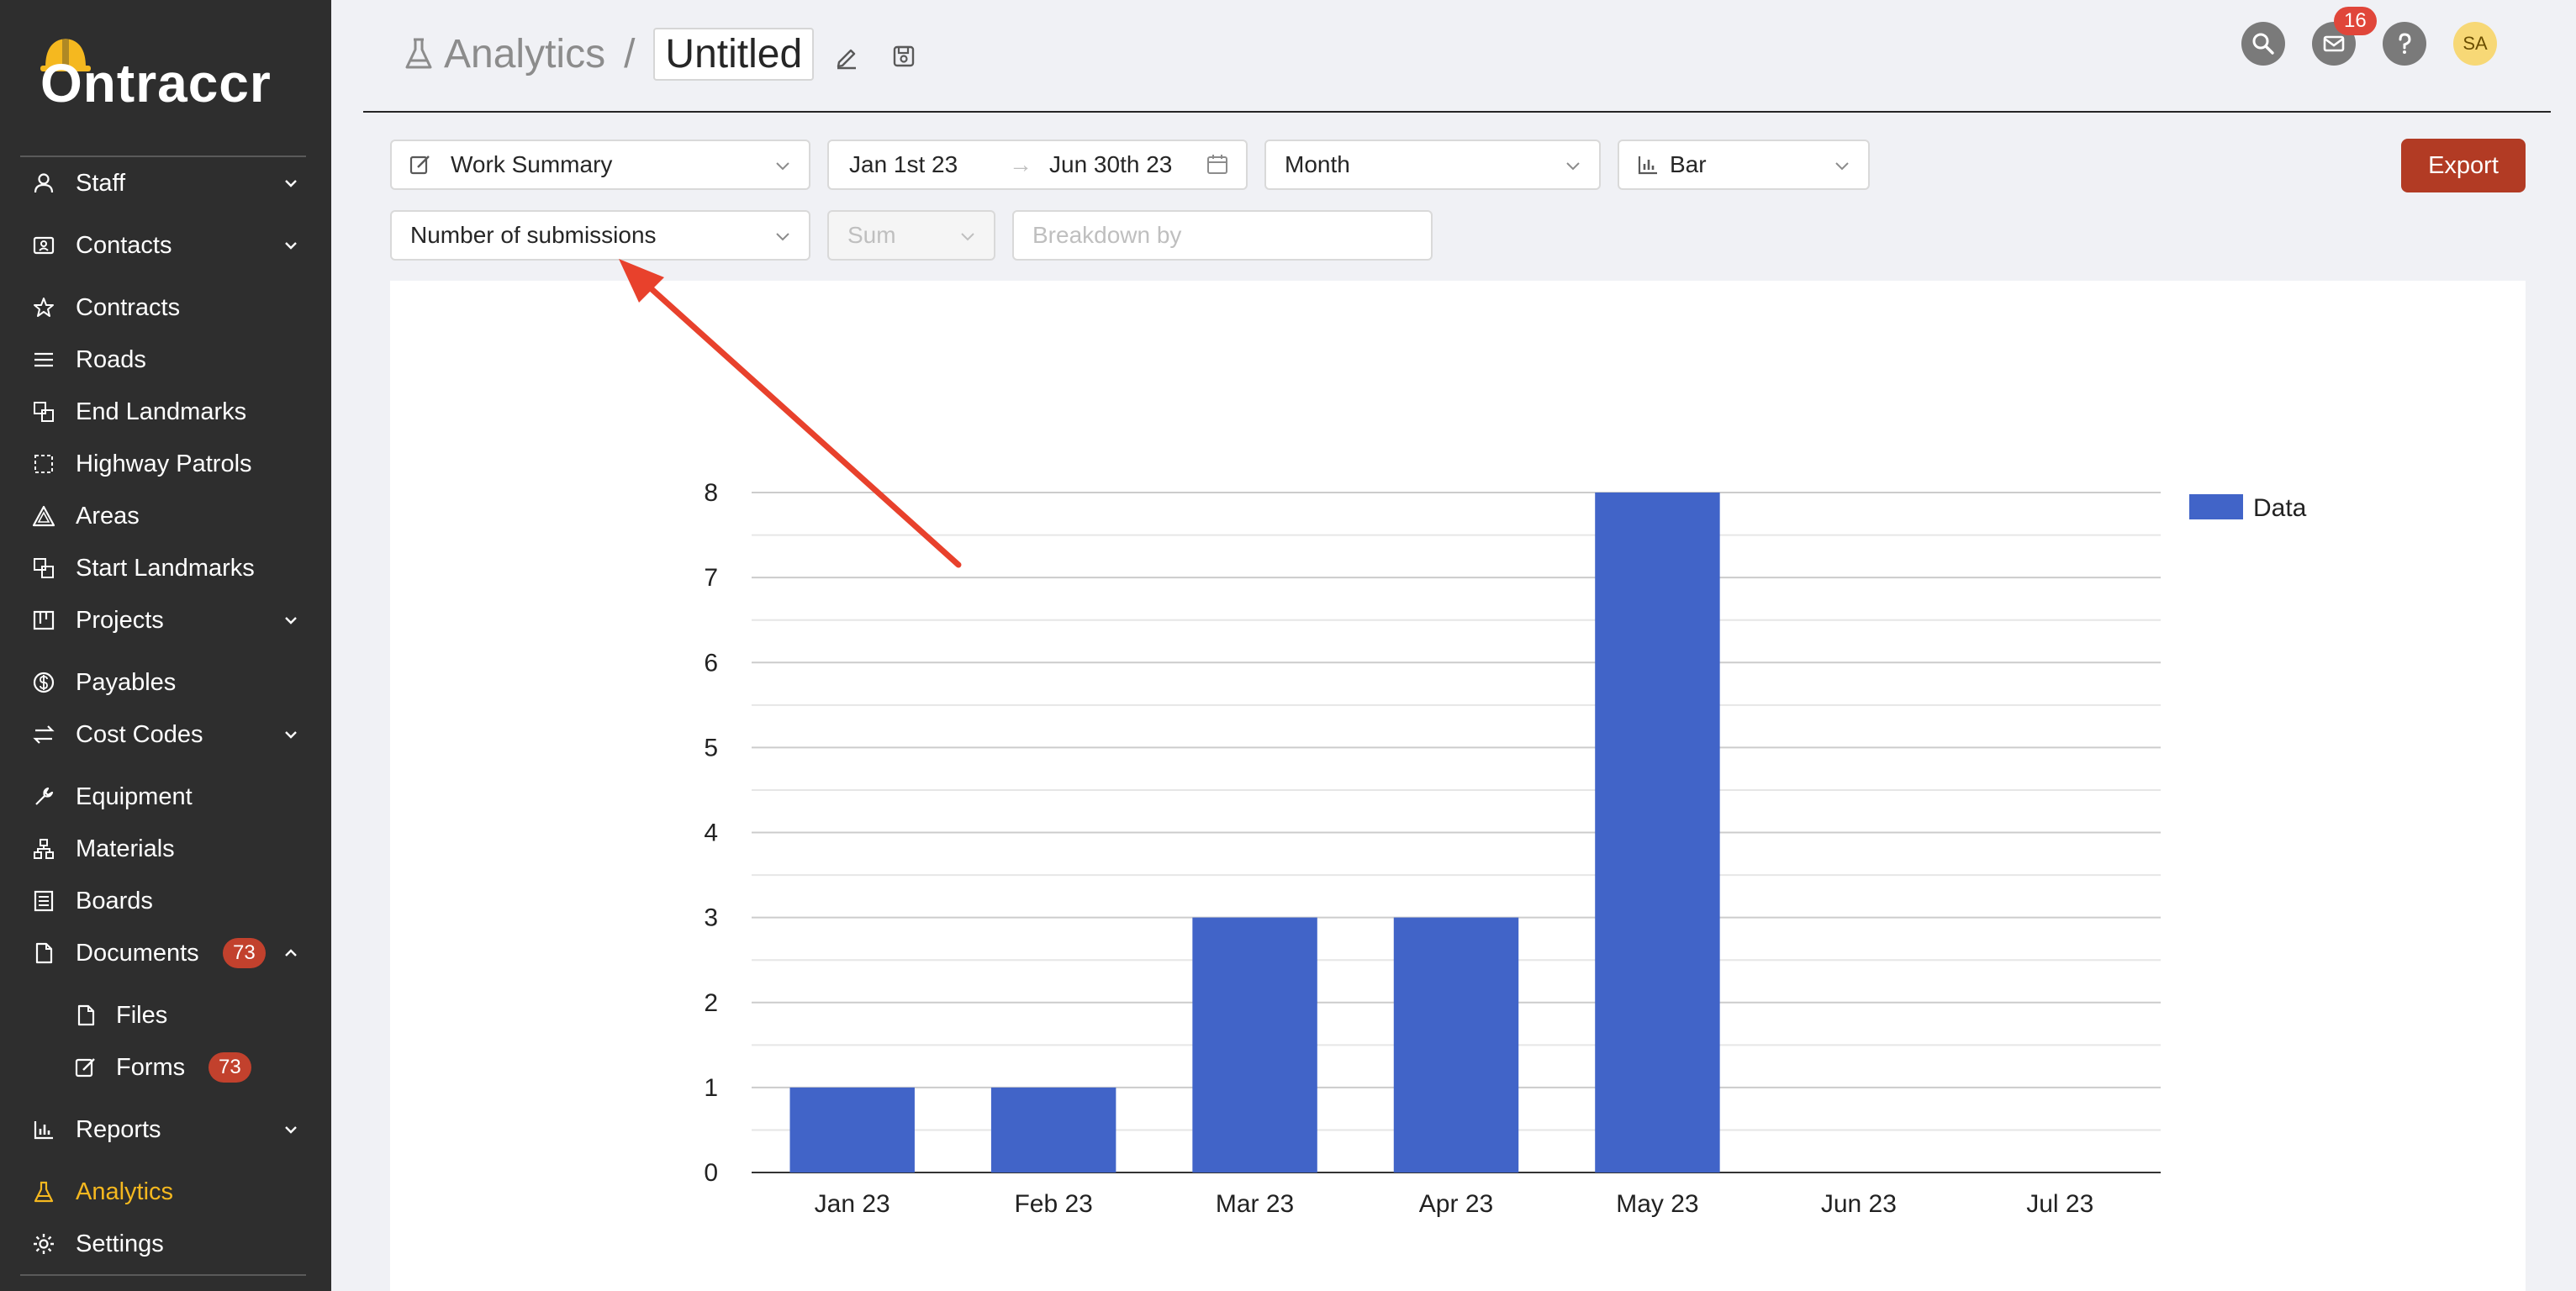  Describe the element at coordinates (44, 682) in the screenshot. I see `dollar-icon` at that location.